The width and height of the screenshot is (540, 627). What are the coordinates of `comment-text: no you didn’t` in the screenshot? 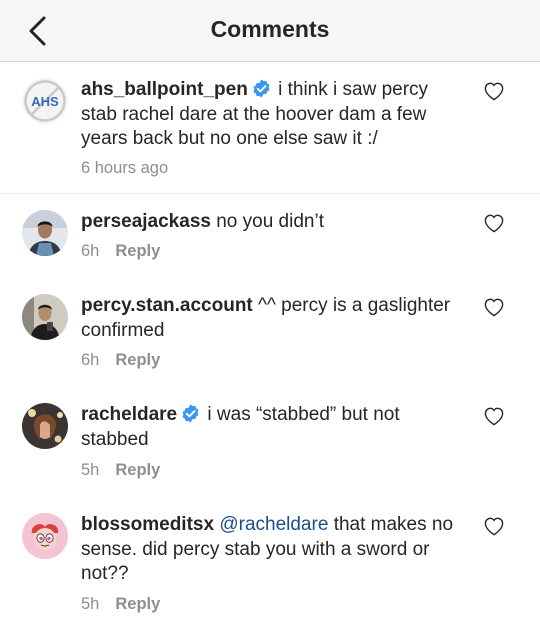 It's located at (270, 221).